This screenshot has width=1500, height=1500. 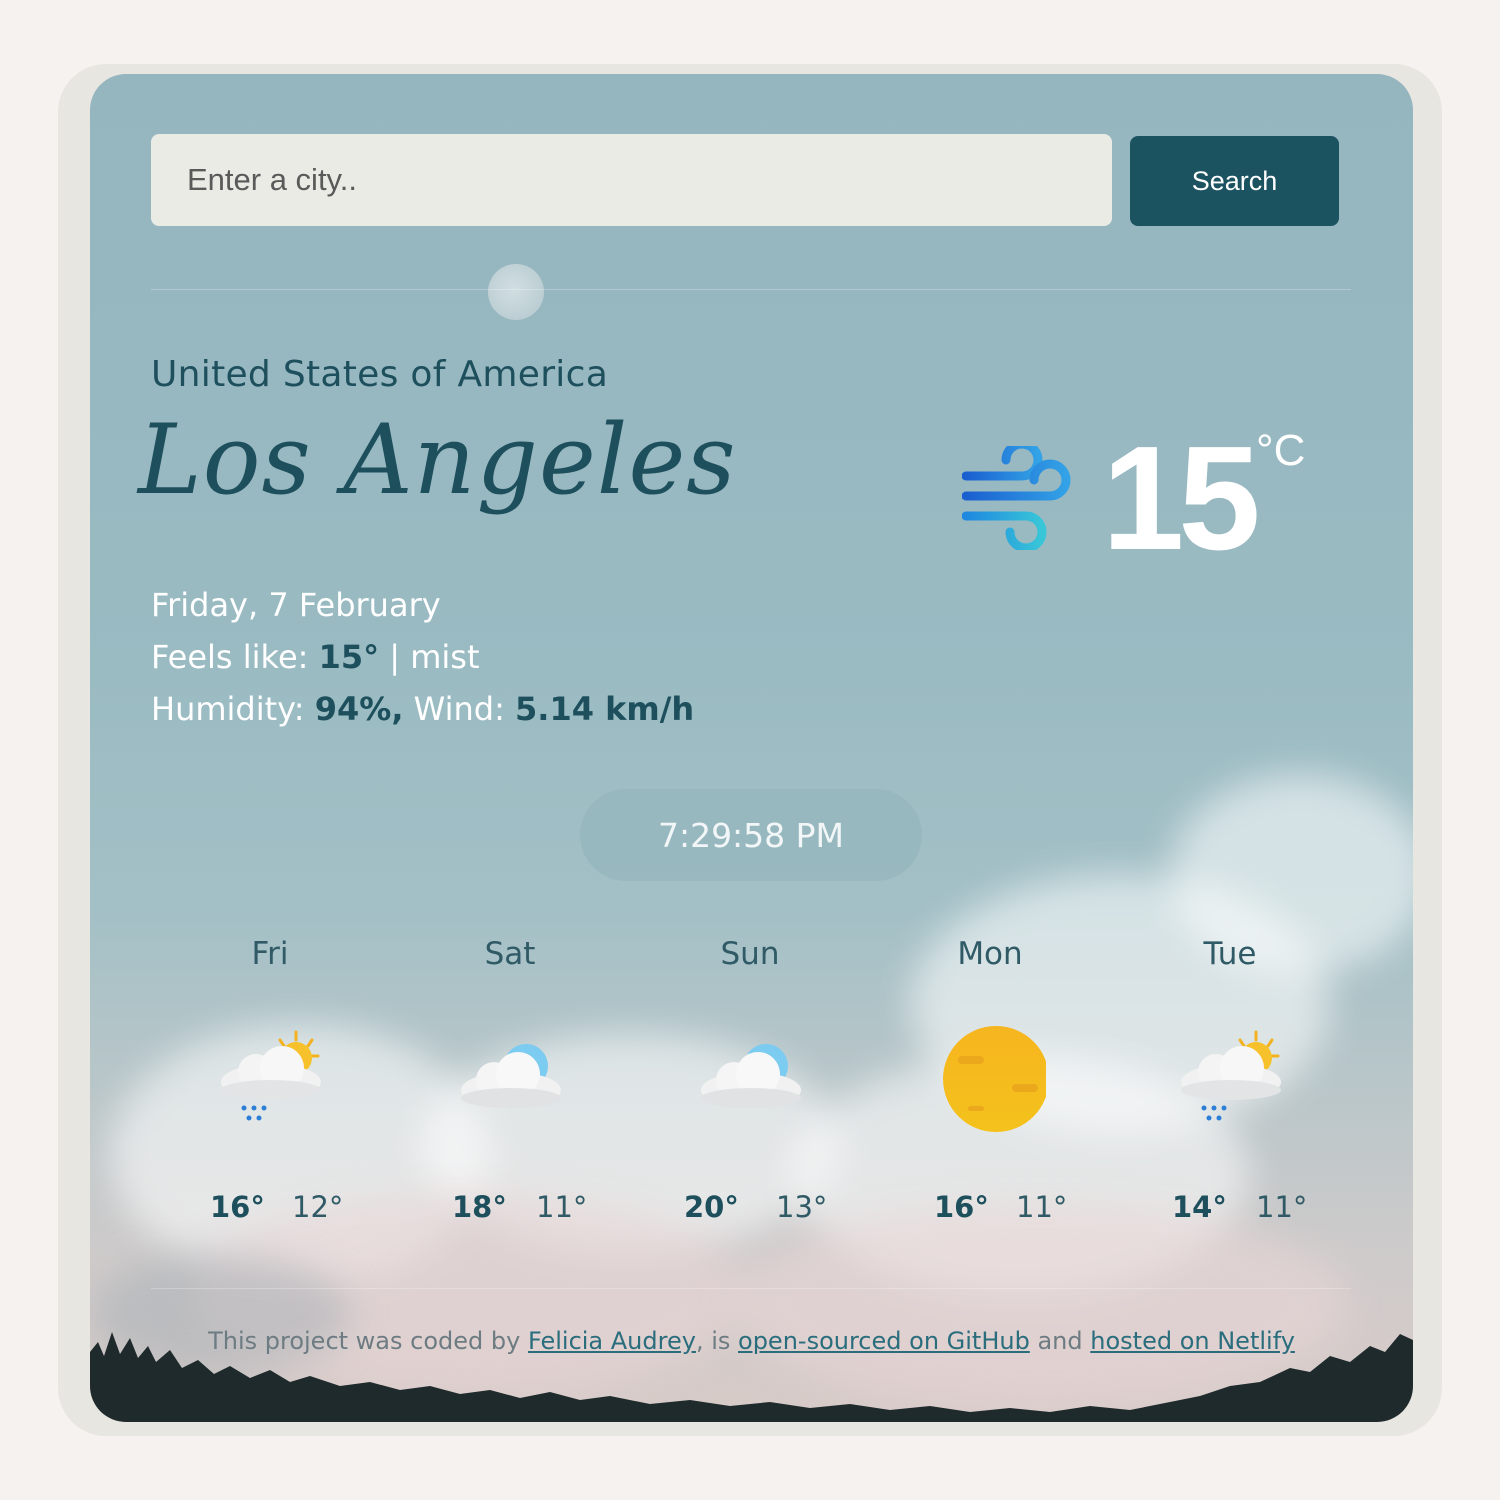 I want to click on moon-icon, so click(x=516, y=292).